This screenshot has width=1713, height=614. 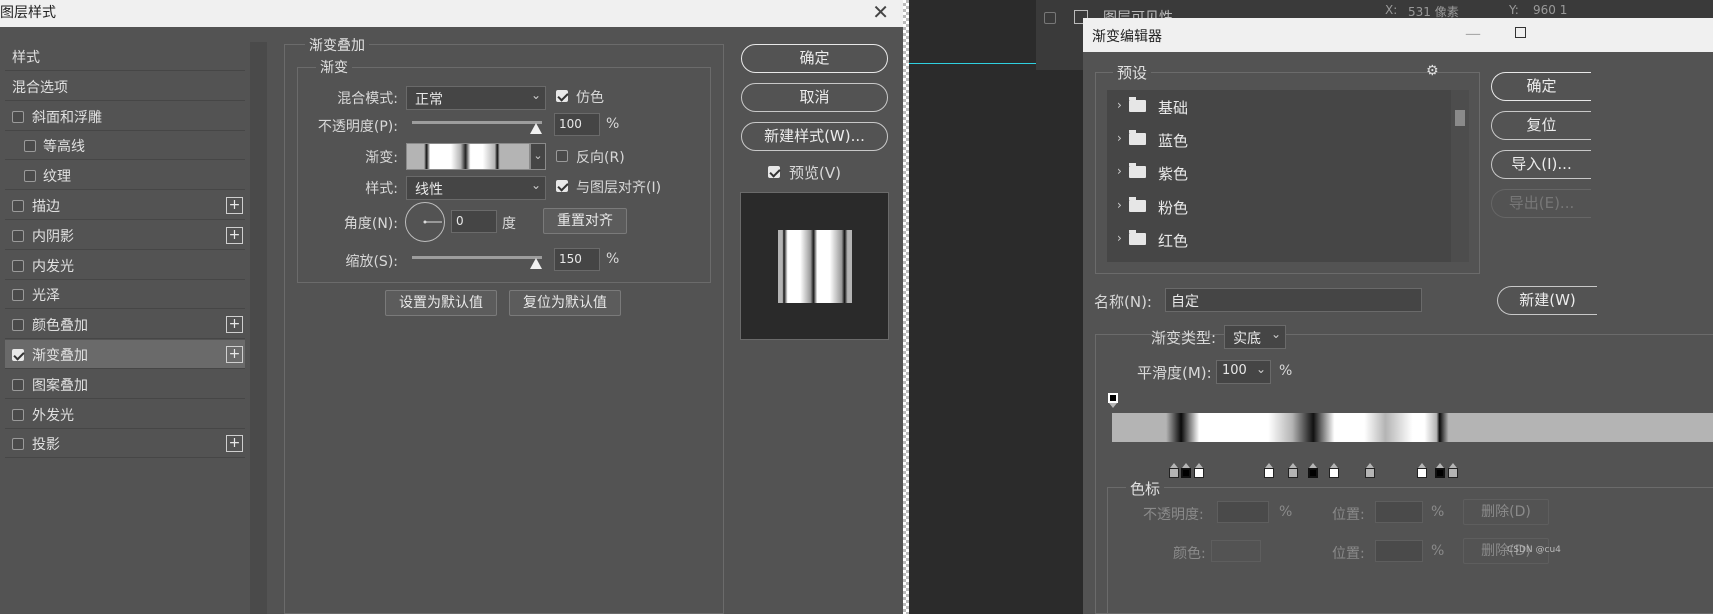 I want to click on style-select: 线性 ⌄, so click(x=476, y=188).